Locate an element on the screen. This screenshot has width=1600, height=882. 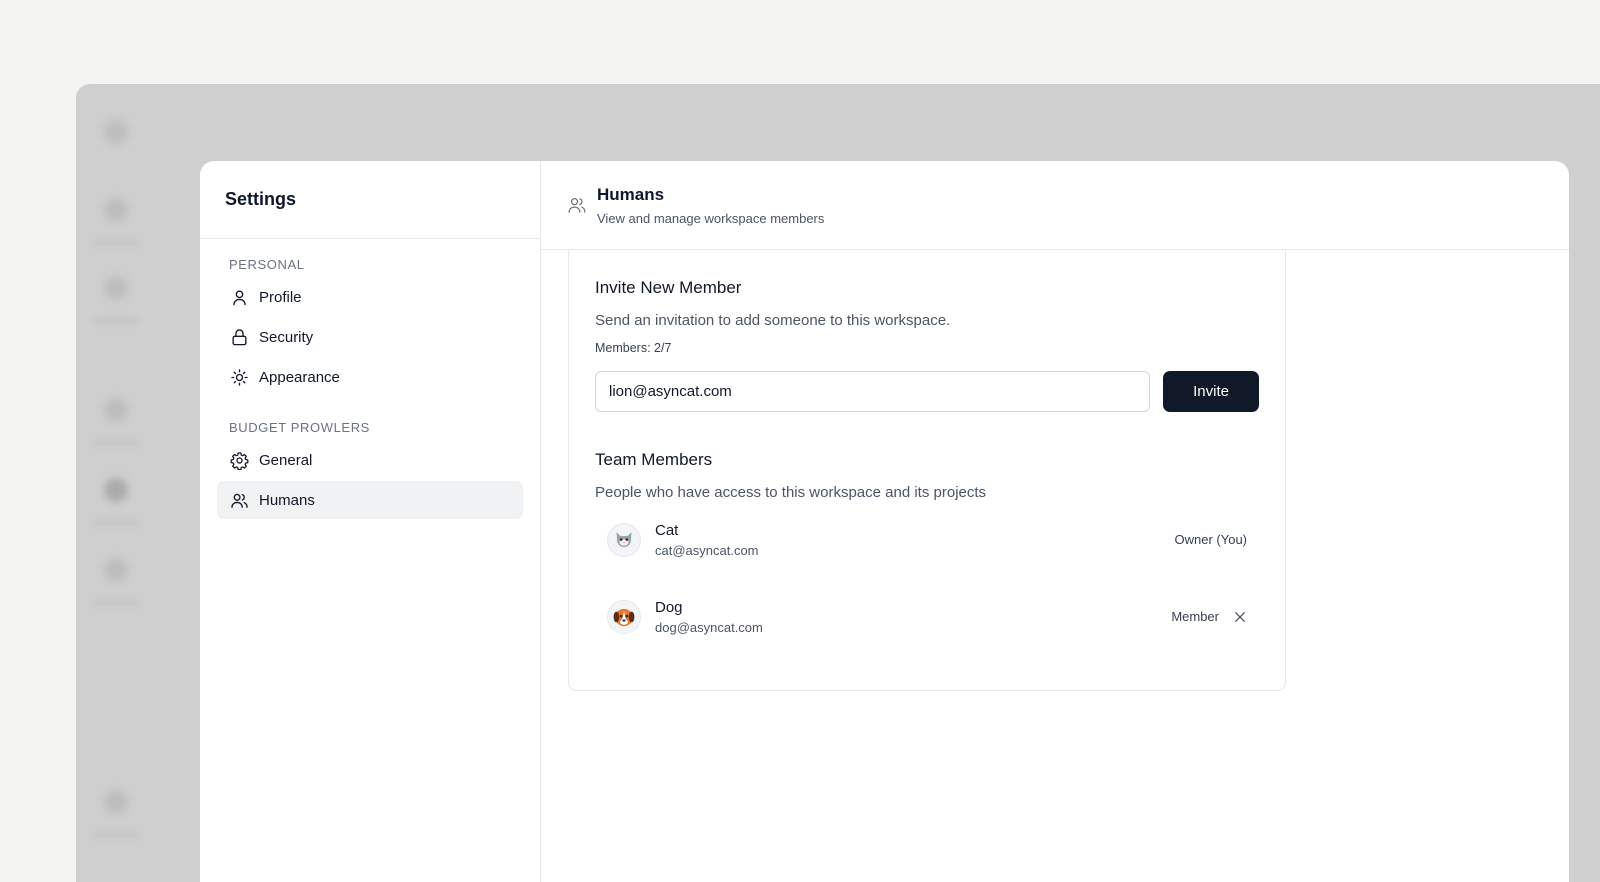
sidebar-item-label: Profile is located at coordinates (280, 297).